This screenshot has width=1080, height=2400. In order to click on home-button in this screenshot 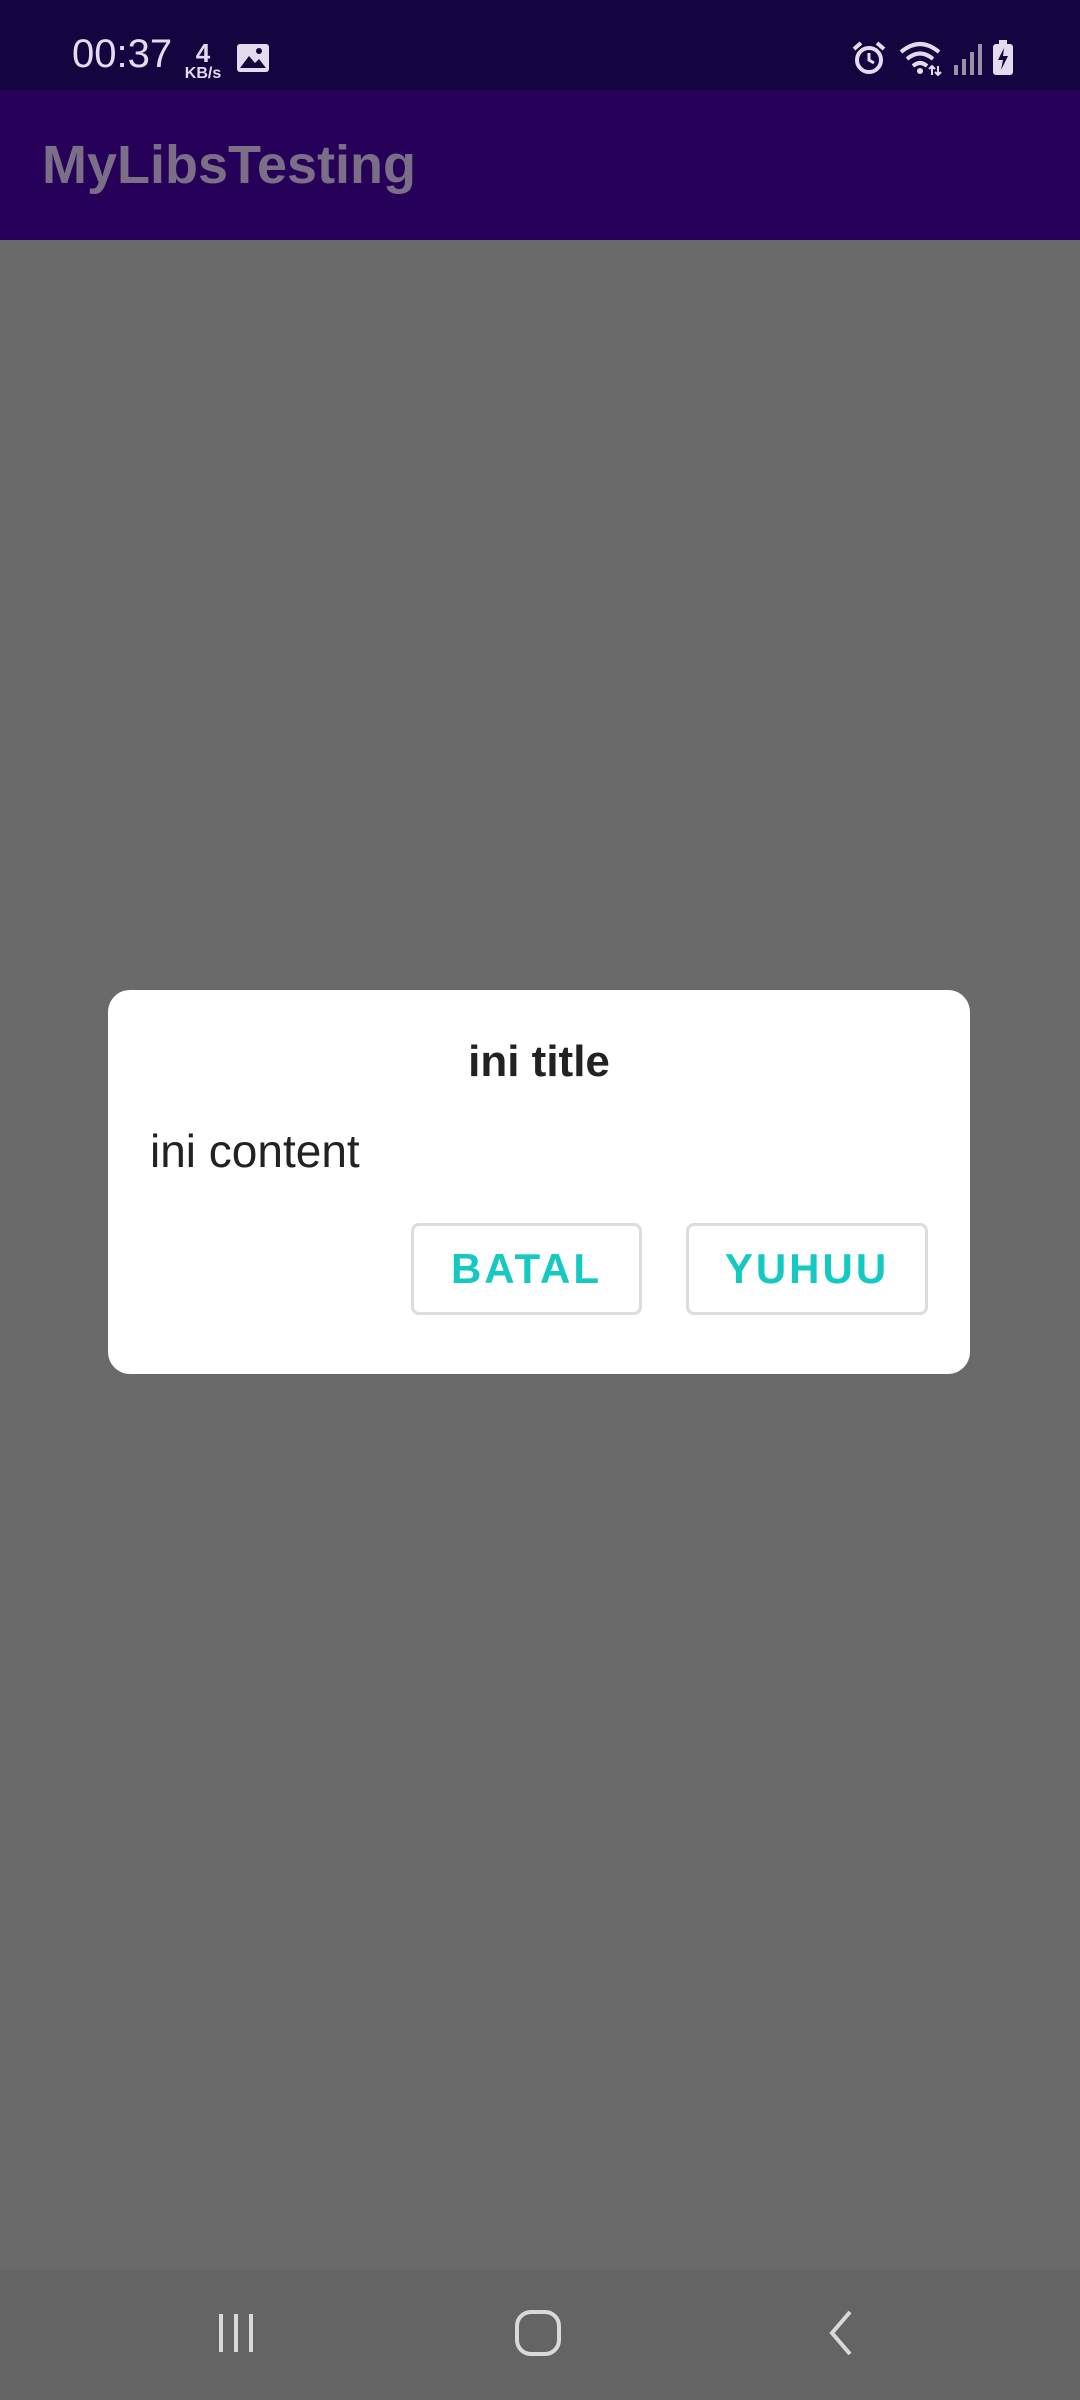, I will do `click(538, 2335)`.